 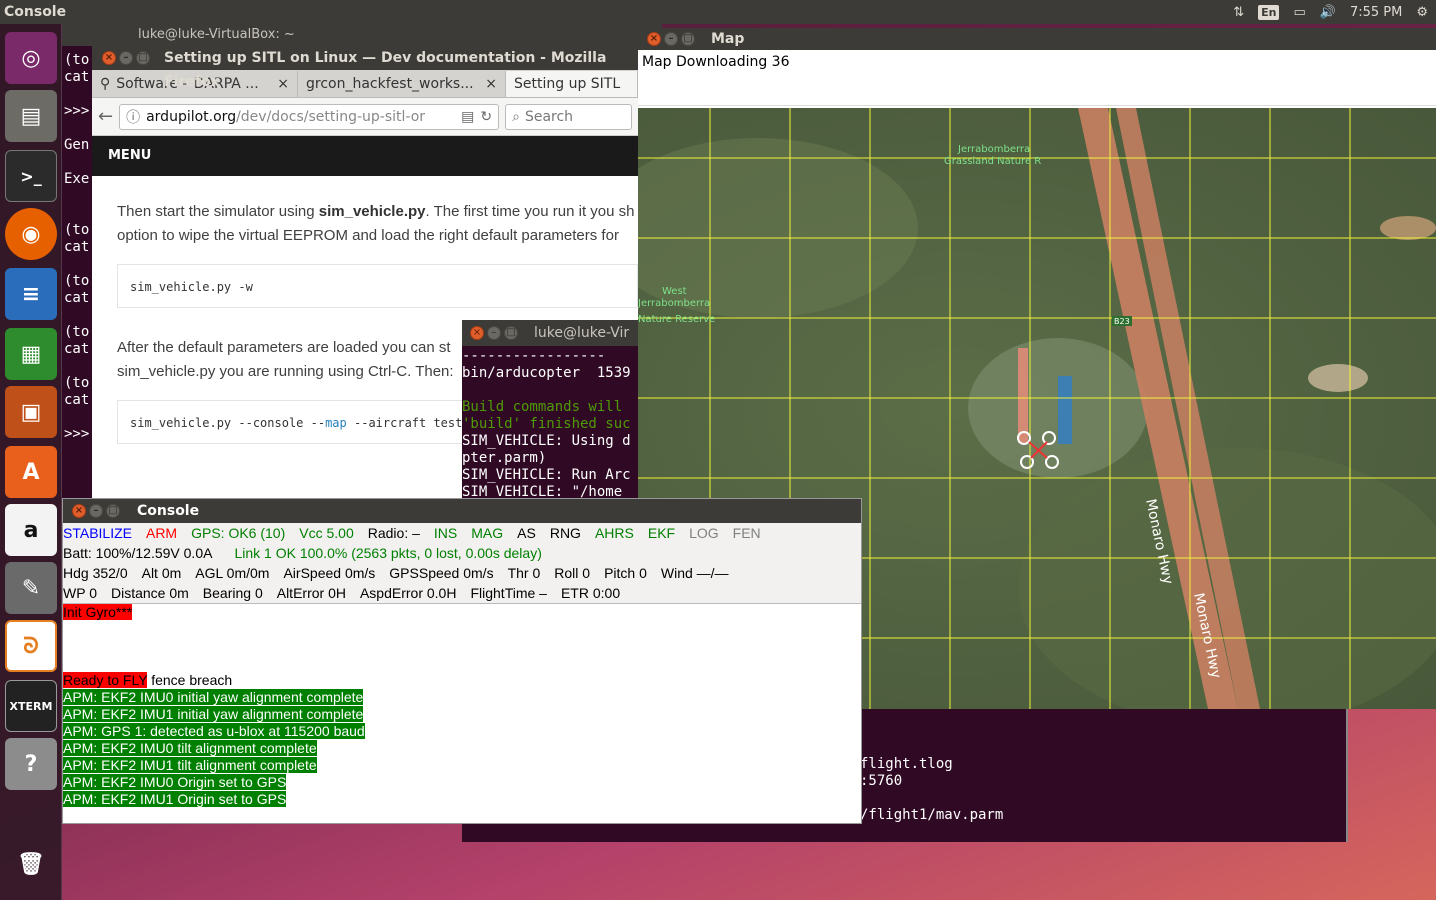 What do you see at coordinates (238, 533) in the screenshot?
I see `status-indicator: GPS: OK6 (10)` at bounding box center [238, 533].